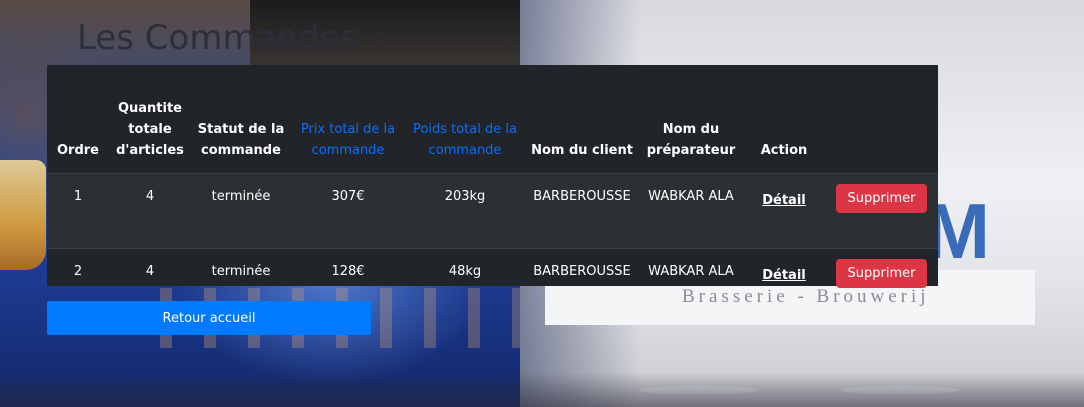 Image resolution: width=1084 pixels, height=407 pixels. I want to click on column-header: Nom du préparateur, so click(691, 119).